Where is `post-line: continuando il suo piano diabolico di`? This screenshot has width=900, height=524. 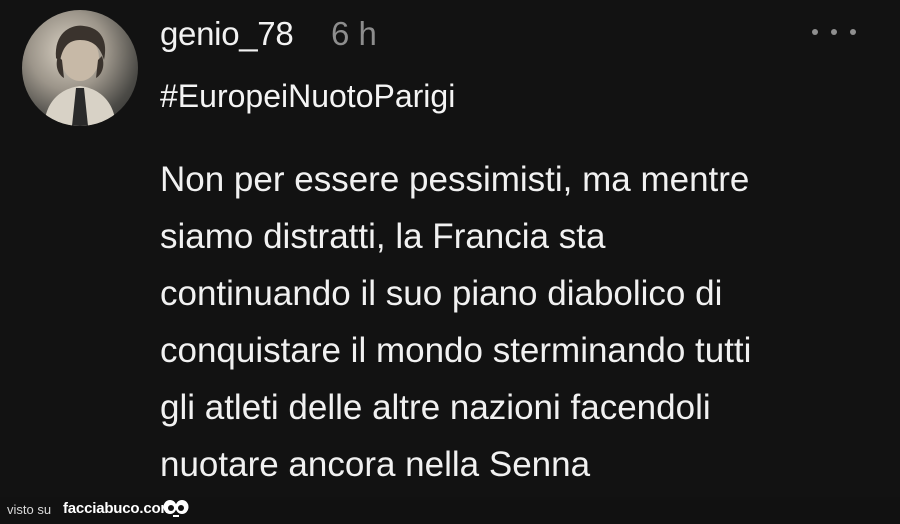 post-line: continuando il suo piano diabolico di is located at coordinates (441, 293).